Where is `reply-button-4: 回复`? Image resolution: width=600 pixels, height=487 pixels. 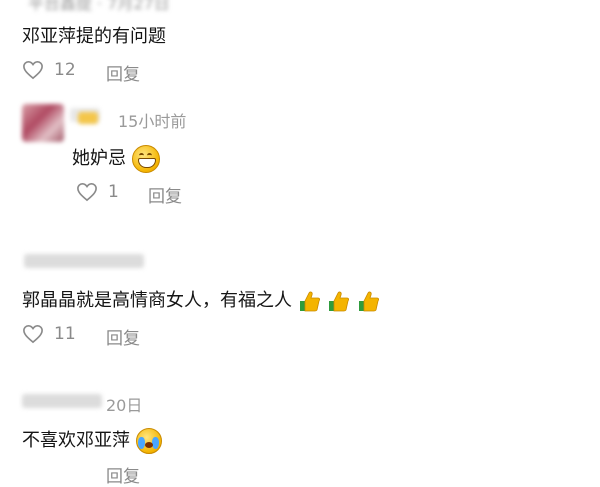 reply-button-4: 回复 is located at coordinates (123, 474).